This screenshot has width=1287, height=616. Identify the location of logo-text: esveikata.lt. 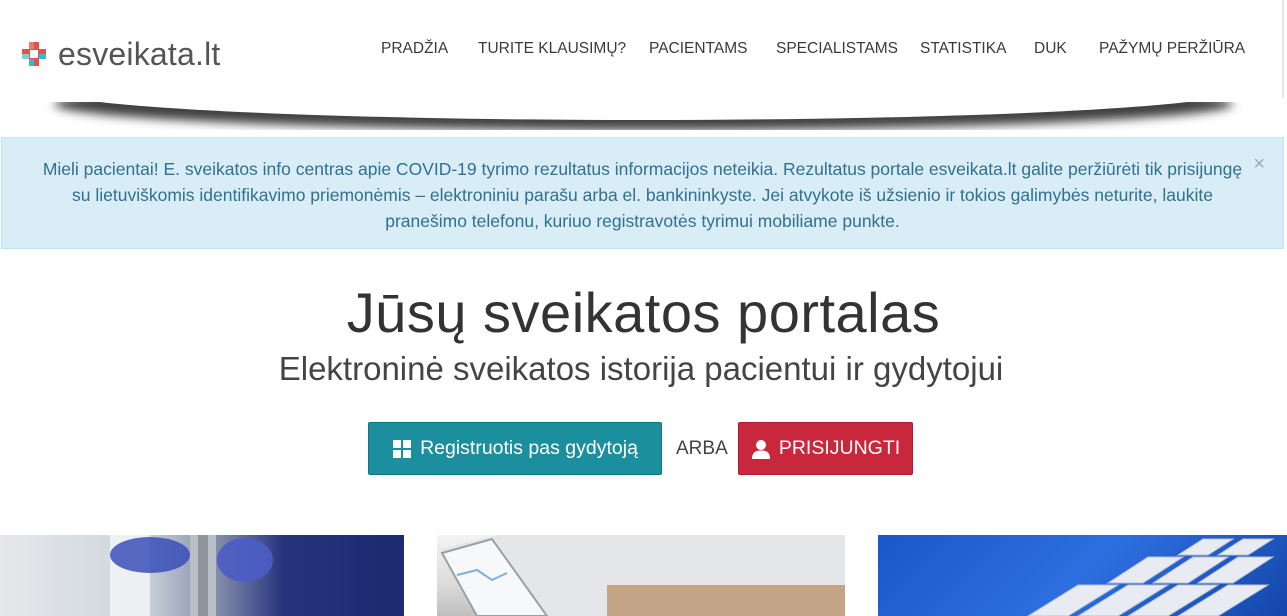
(139, 53).